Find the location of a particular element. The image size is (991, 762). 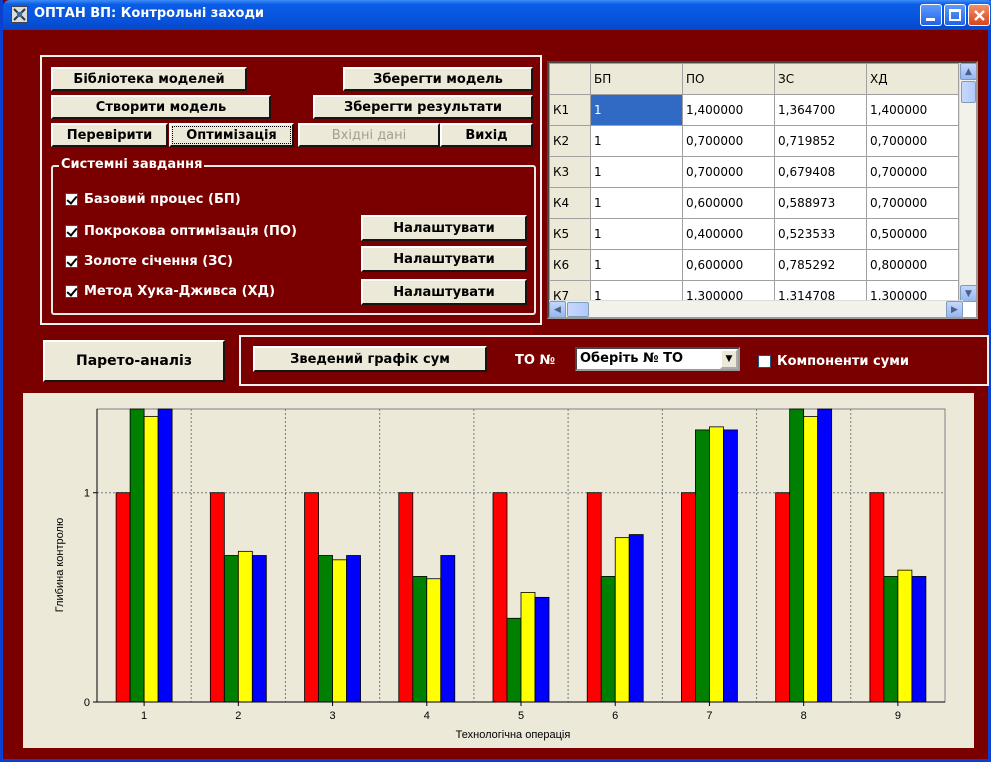

configure-po-button: Налаштувати is located at coordinates (444, 228).